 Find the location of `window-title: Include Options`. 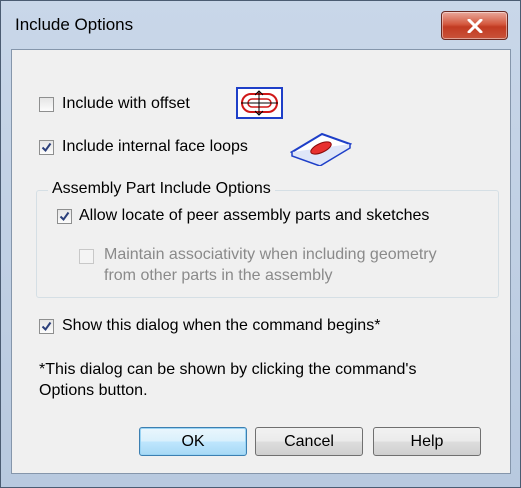

window-title: Include Options is located at coordinates (74, 24).